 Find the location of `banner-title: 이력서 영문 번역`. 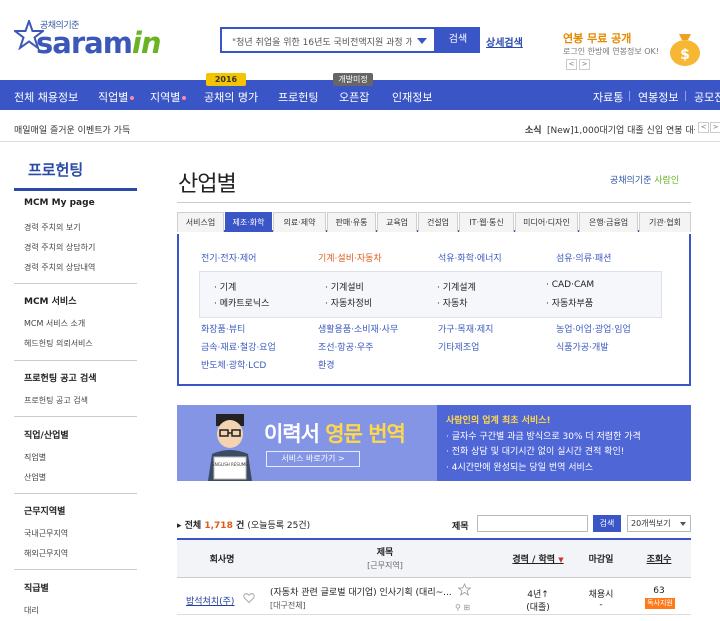

banner-title: 이력서 영문 번역 is located at coordinates (335, 433).